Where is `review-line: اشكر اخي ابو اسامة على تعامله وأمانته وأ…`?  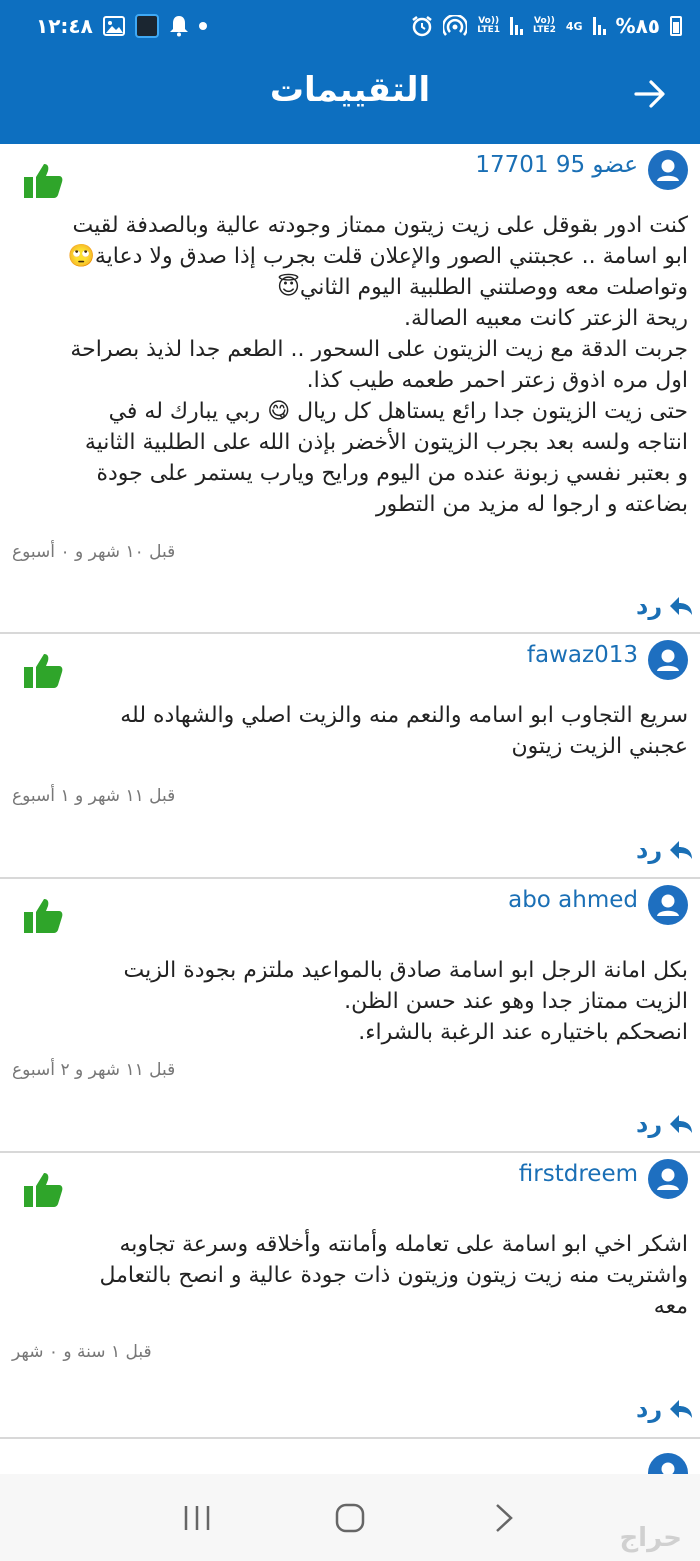
review-line: اشكر اخي ابو اسامة على تعامله وأمانته وأ… is located at coordinates (403, 1244).